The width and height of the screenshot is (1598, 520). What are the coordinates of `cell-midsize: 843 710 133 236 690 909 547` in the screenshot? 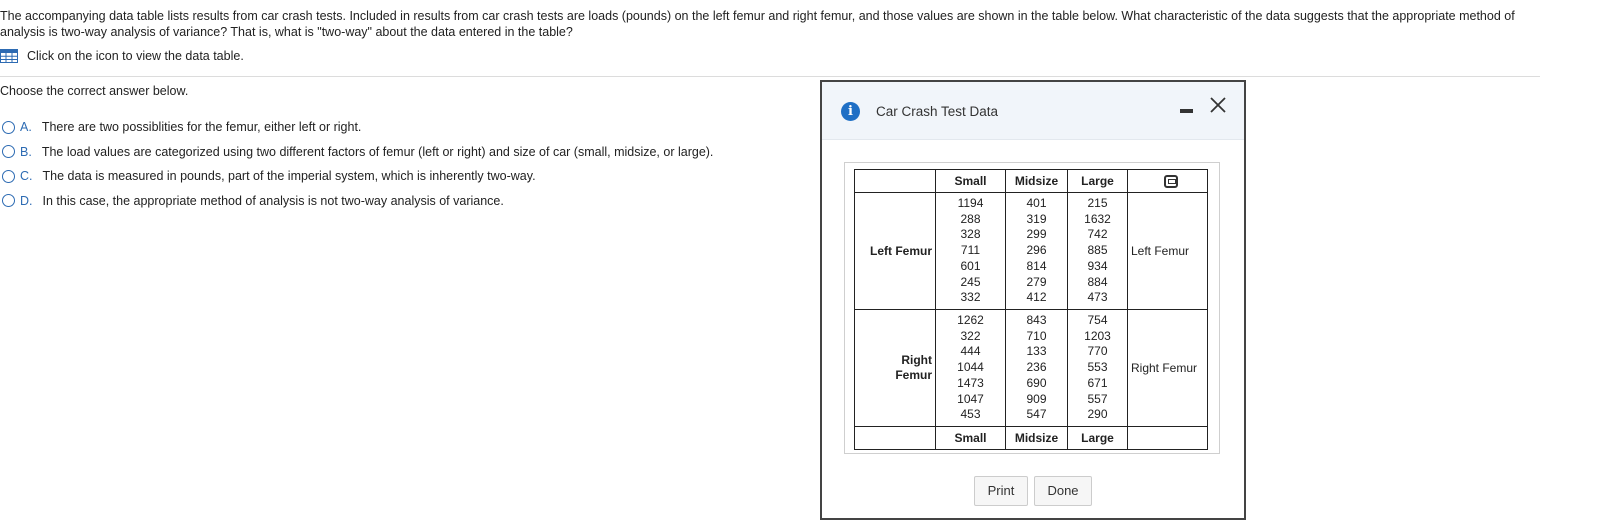 It's located at (1036, 368).